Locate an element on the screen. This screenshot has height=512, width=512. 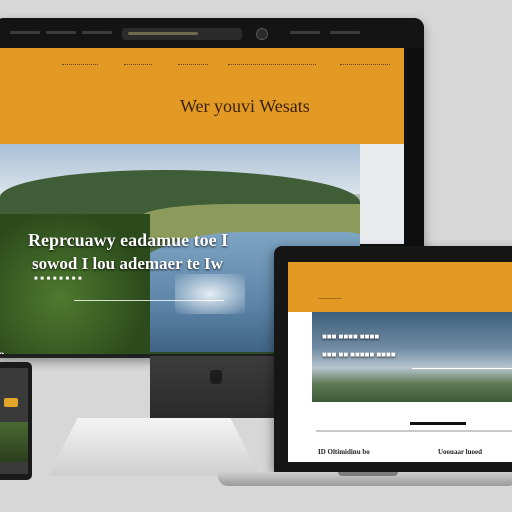
hero-subheadline: sowod I lou ademaer te Iw is located at coordinates (127, 263).